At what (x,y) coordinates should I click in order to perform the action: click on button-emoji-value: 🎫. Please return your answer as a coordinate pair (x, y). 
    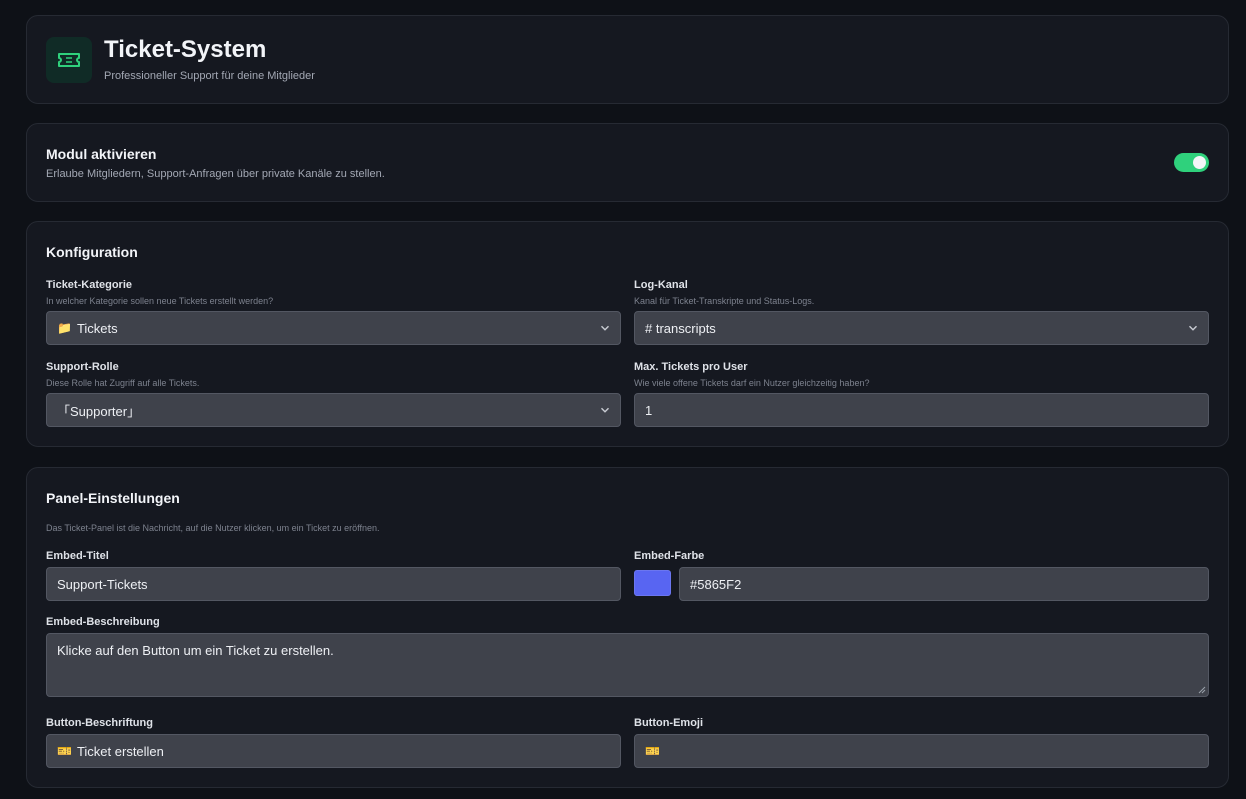
    Looking at the image, I should click on (652, 751).